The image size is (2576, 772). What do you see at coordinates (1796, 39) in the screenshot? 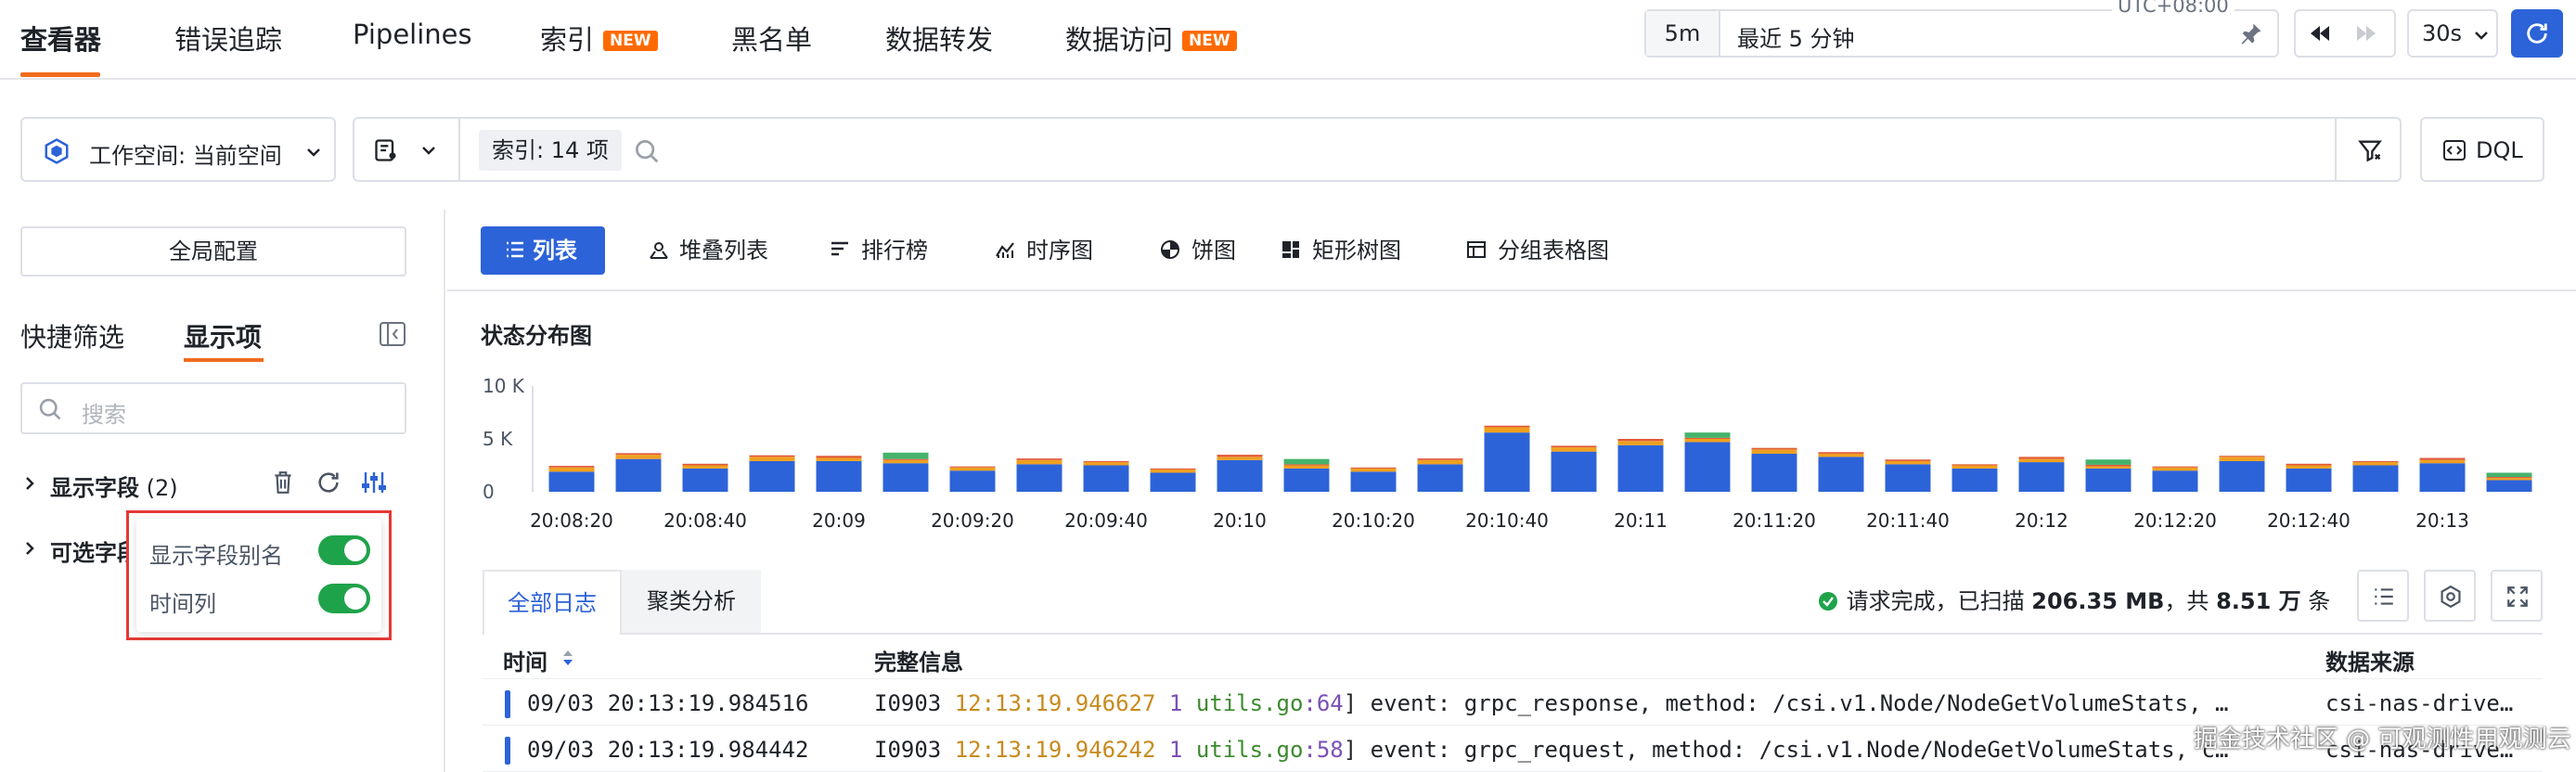
I see `time-range-text: 最近 5 分钟` at bounding box center [1796, 39].